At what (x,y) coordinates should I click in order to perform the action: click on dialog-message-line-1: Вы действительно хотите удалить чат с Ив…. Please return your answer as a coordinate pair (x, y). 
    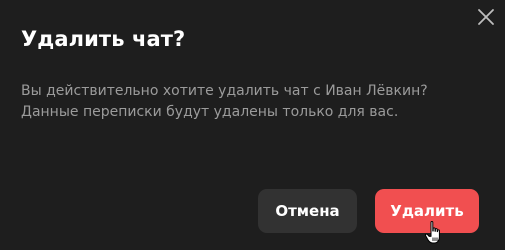
    Looking at the image, I should click on (224, 91).